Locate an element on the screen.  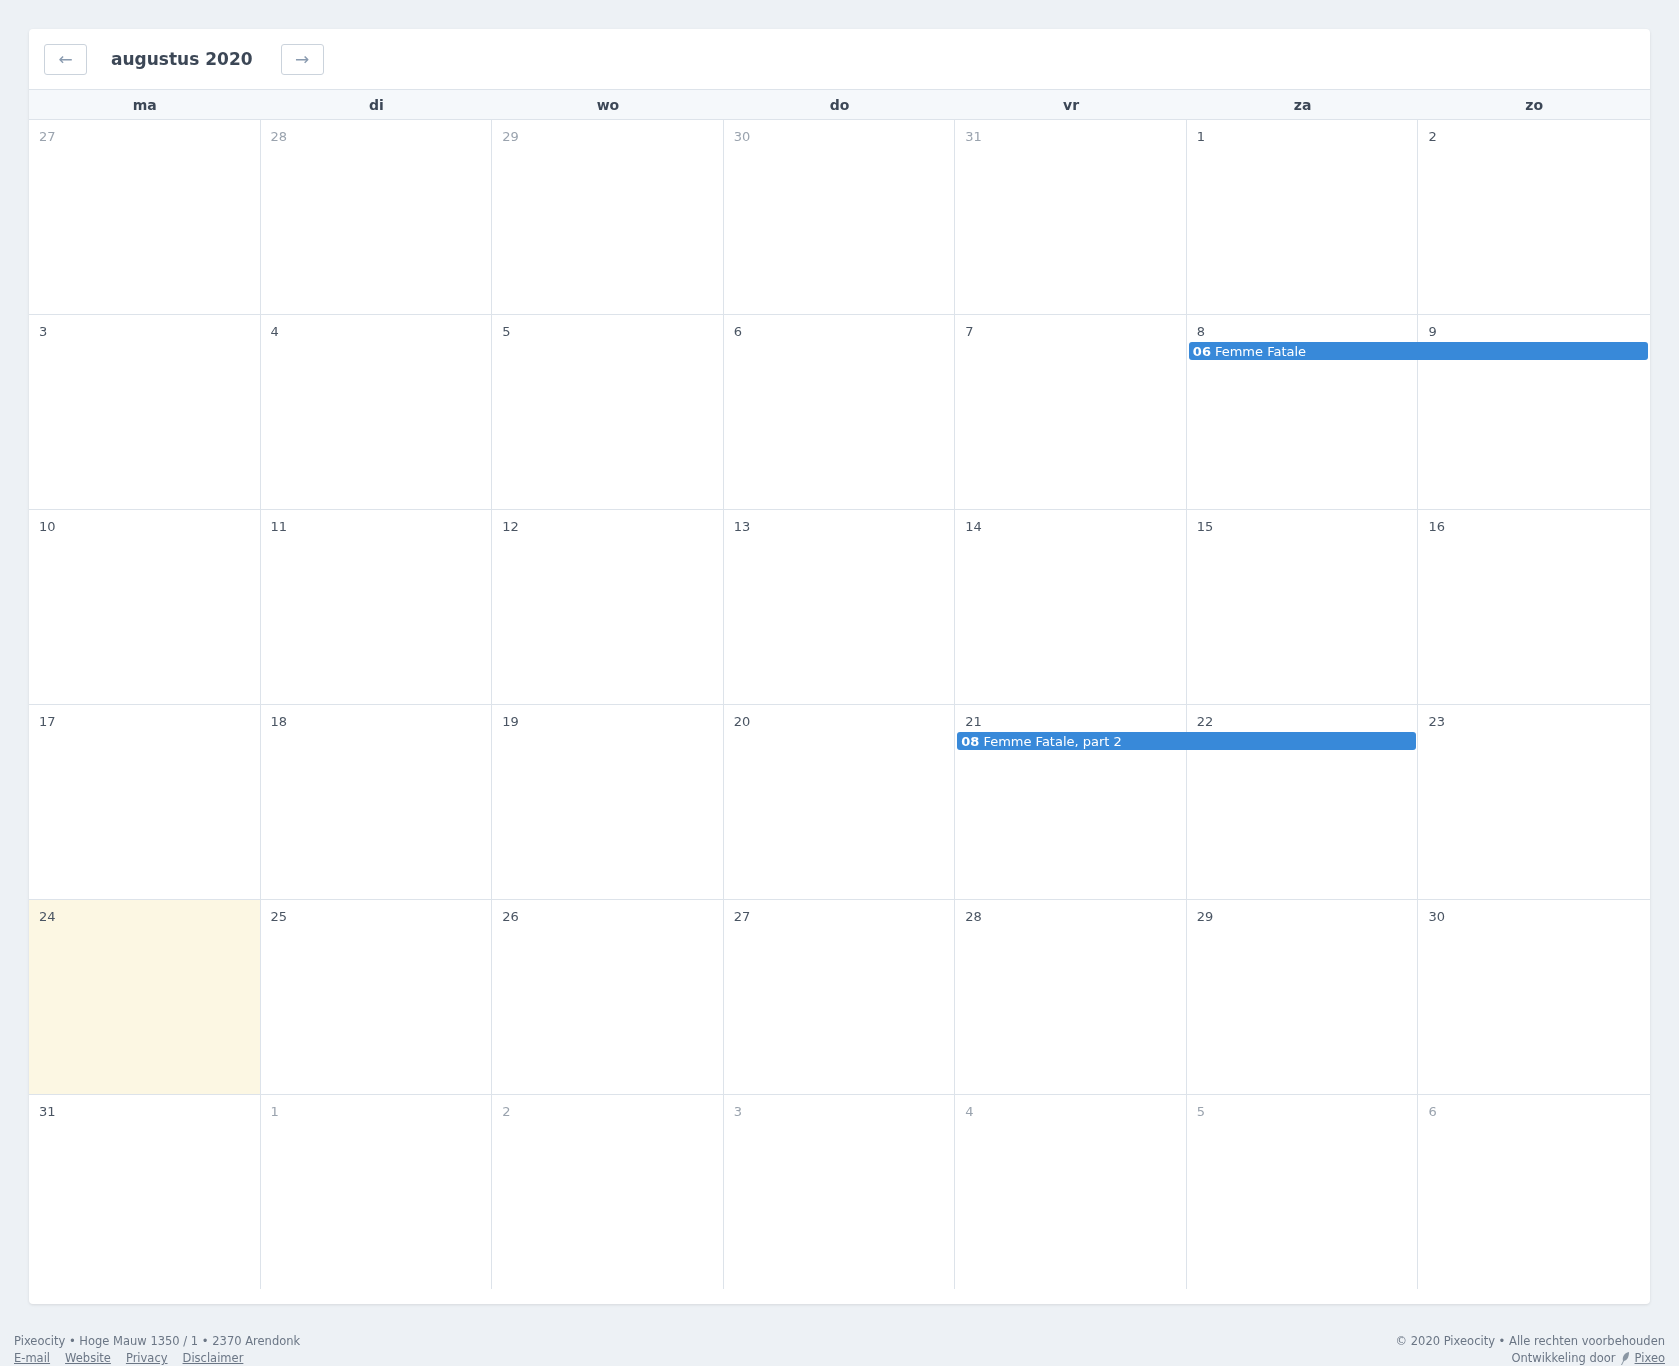
day-number: 9 is located at coordinates (1432, 331).